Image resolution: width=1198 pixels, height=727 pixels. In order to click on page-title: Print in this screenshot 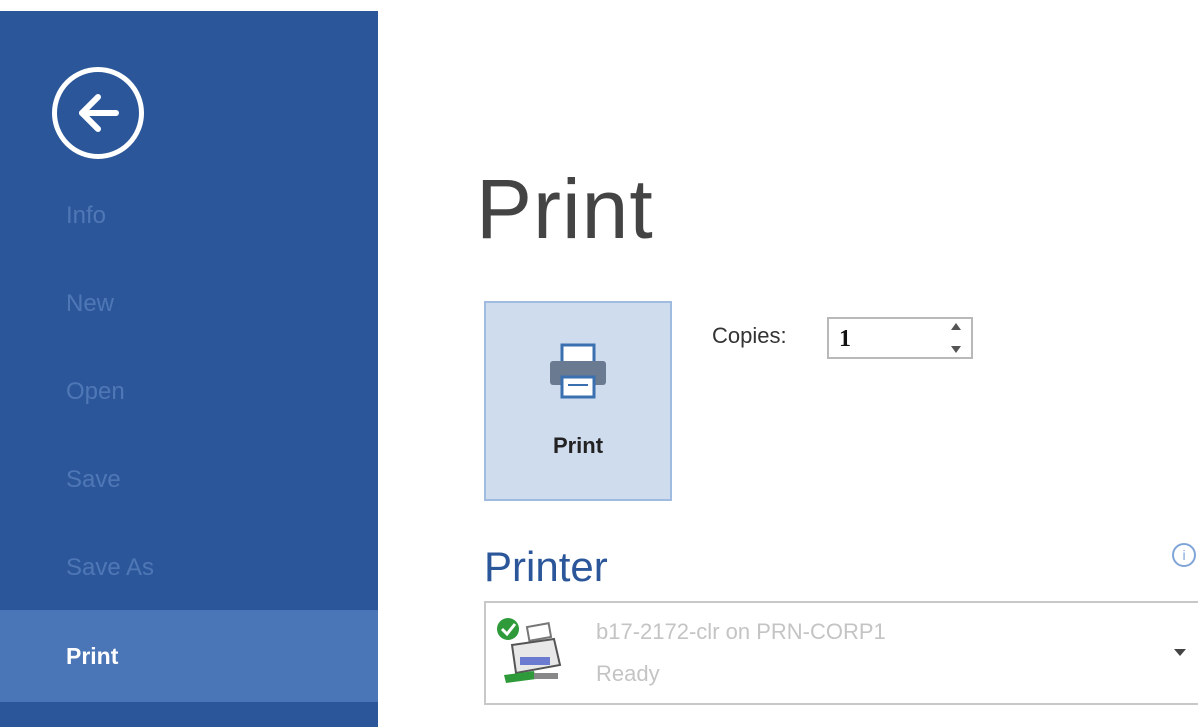, I will do `click(565, 209)`.